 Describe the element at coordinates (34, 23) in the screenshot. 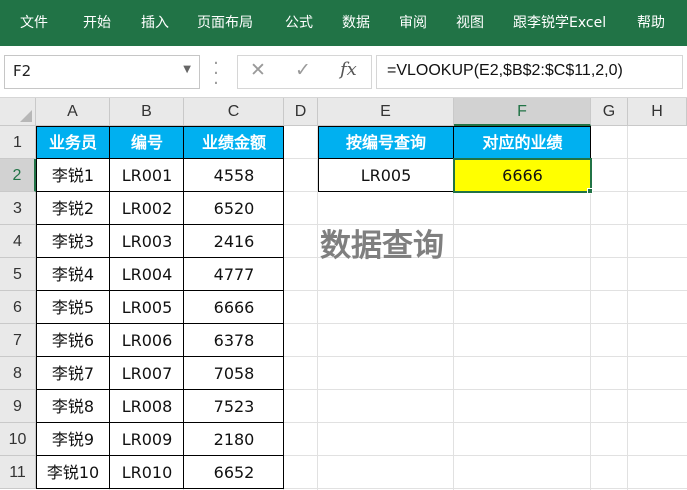

I see `tab-file: 文件` at that location.